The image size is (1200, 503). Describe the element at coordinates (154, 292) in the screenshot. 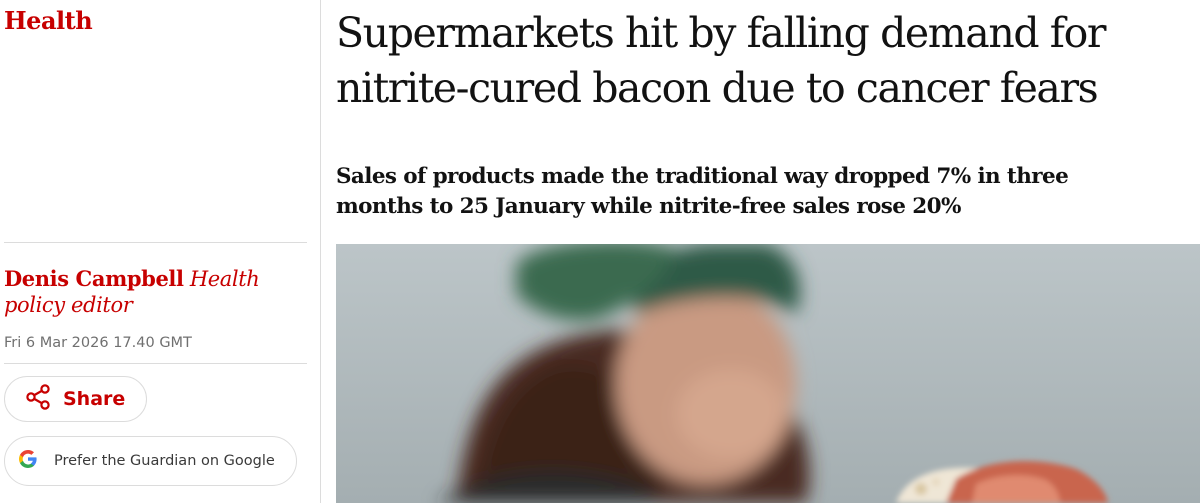

I see `byline: Denis Campbell Health policy editor` at that location.